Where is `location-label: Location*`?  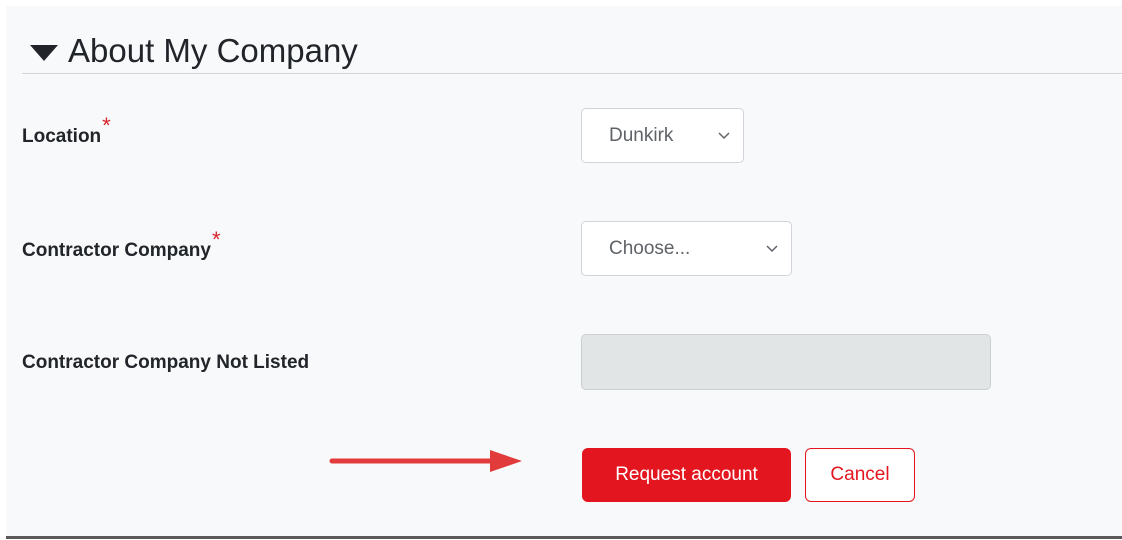
location-label: Location* is located at coordinates (66, 130).